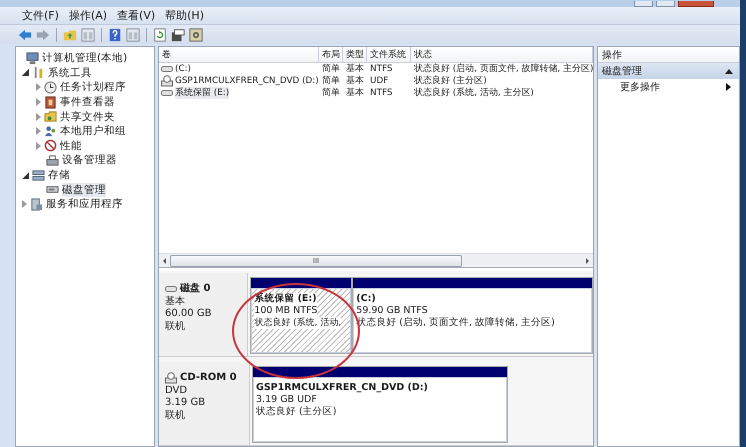  Describe the element at coordinates (85, 73) in the screenshot. I see `tree-item: 系统工具` at that location.